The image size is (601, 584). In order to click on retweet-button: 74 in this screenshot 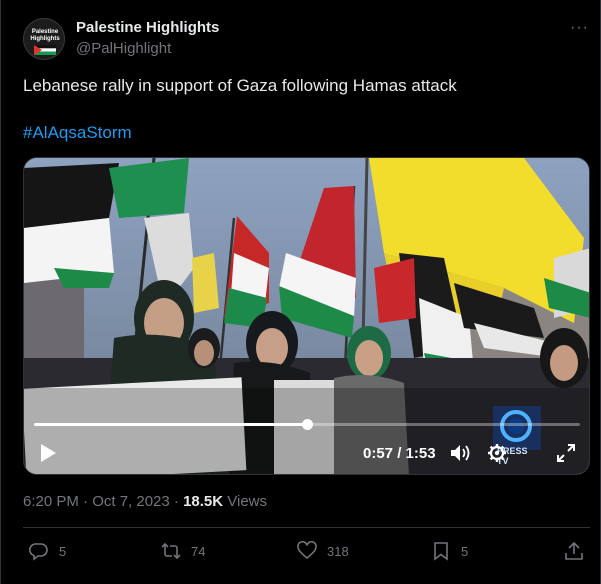, I will do `click(183, 551)`.